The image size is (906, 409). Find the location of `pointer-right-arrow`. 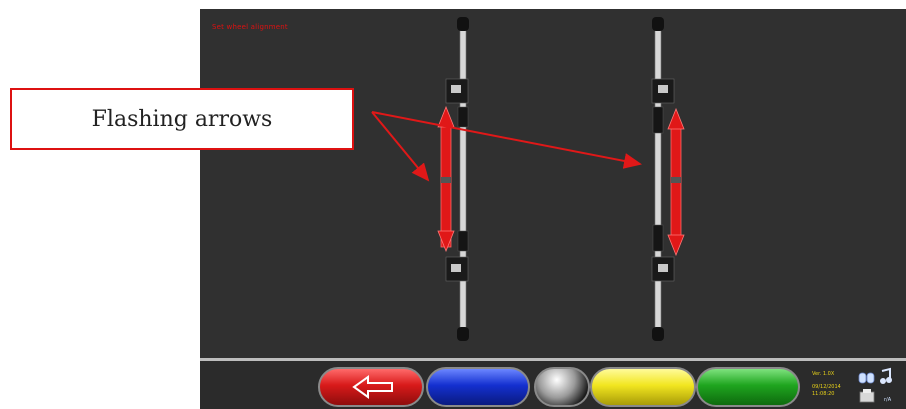

pointer-right-arrow is located at coordinates (506, 140).